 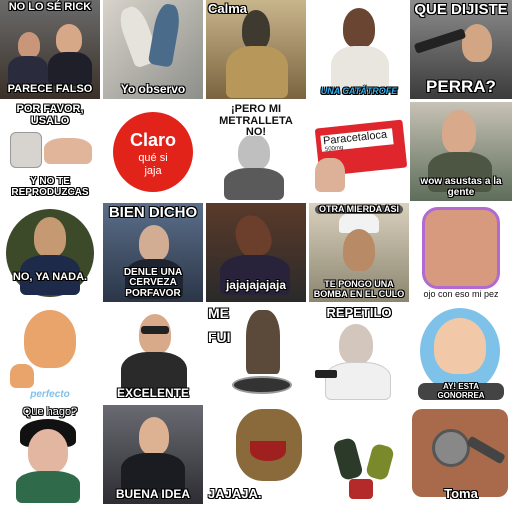 I want to click on sticker-robot-dance, so click(x=359, y=454).